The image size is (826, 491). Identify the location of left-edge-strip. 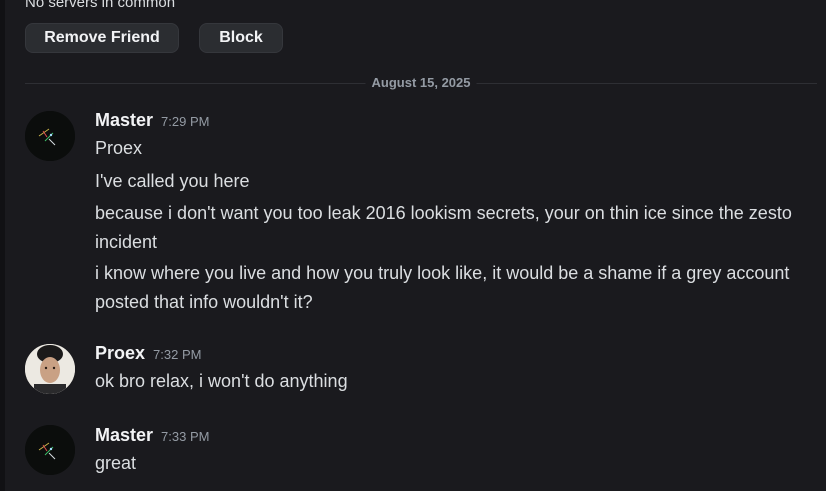
(2, 245).